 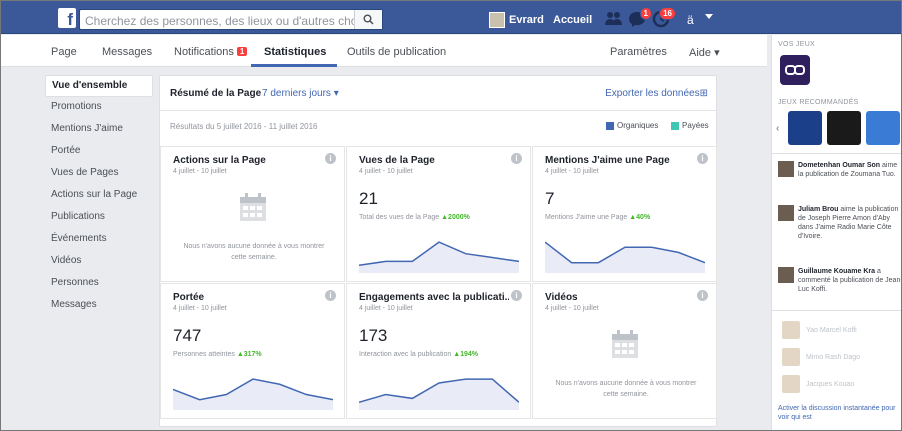 I want to click on menu-item-reach: Portée, so click(x=99, y=152).